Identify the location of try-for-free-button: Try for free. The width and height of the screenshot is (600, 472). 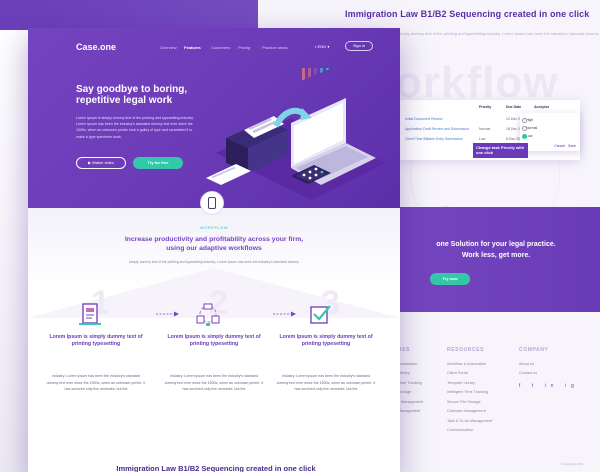
(158, 163).